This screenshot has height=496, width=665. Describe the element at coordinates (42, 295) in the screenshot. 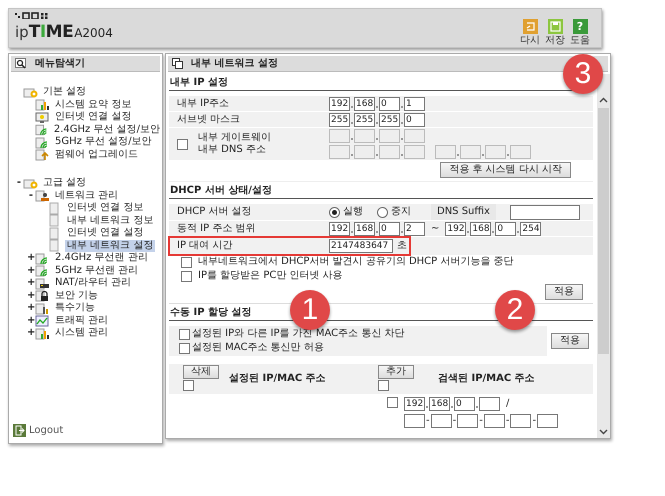

I see `lock-icon` at that location.